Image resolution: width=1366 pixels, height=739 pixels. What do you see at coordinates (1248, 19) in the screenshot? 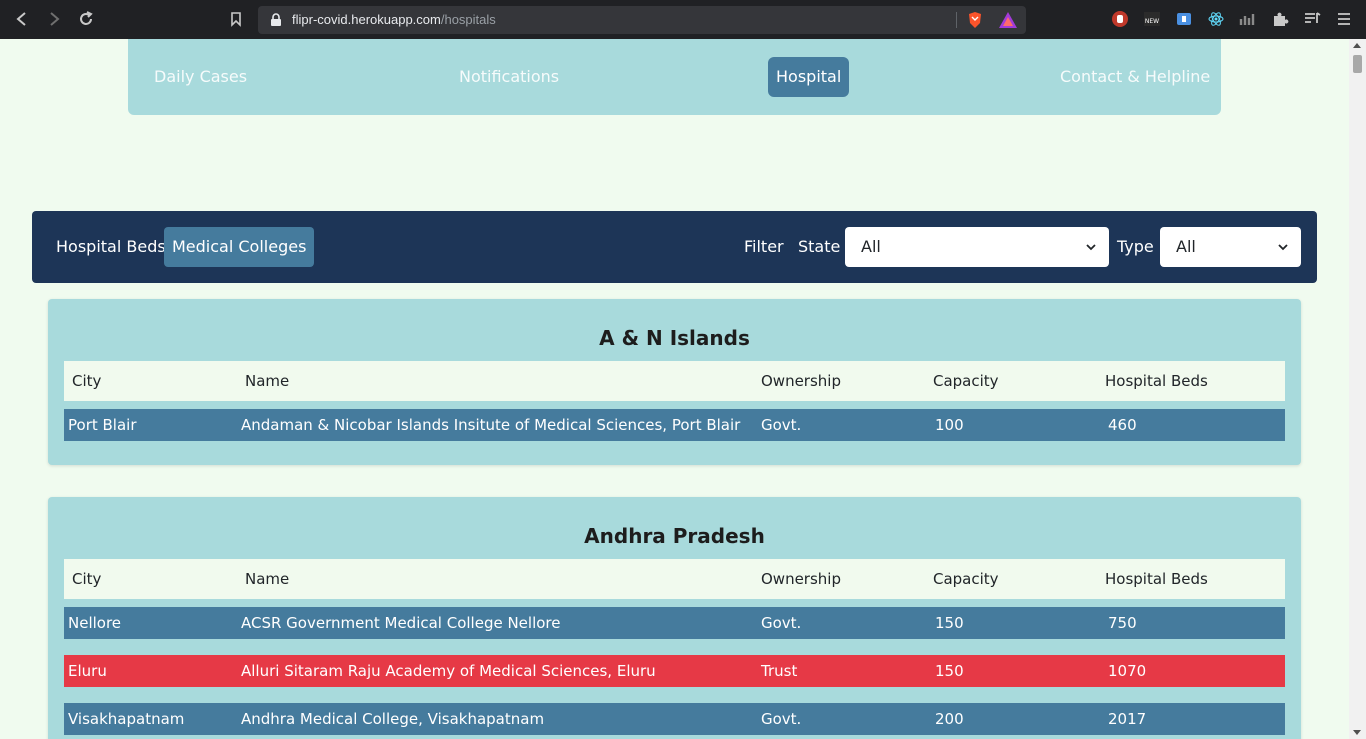
I see `stats-extension-icon` at bounding box center [1248, 19].